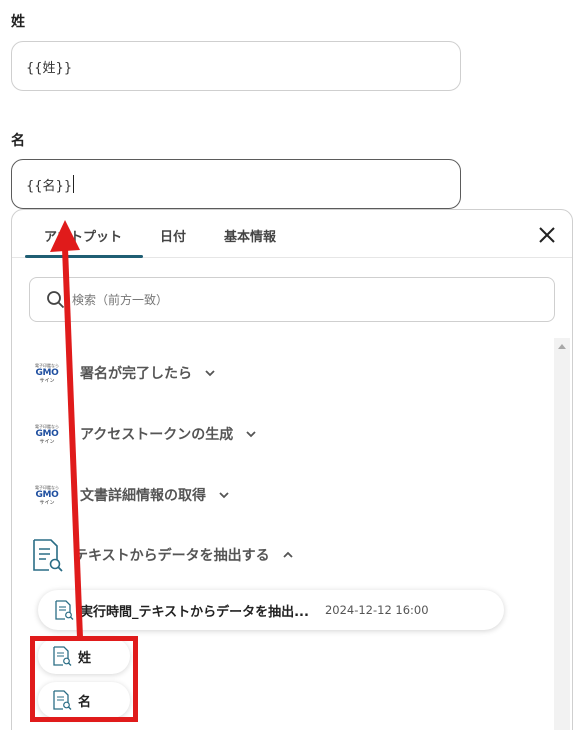 The width and height of the screenshot is (588, 730). I want to click on tab-basic-info: 基本情報, so click(250, 235).